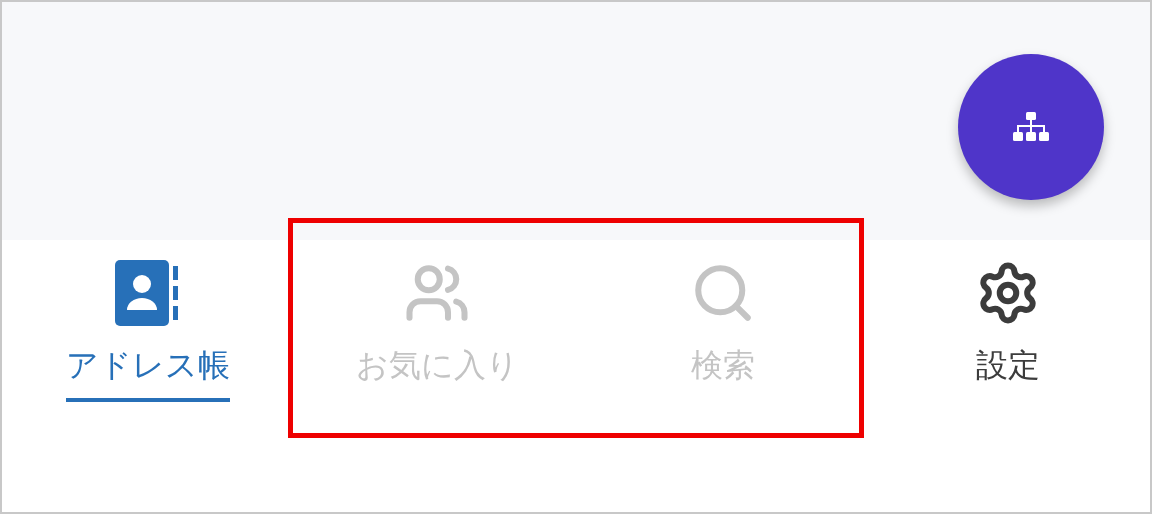  I want to click on nav-tab: 設定, so click(1008, 340).